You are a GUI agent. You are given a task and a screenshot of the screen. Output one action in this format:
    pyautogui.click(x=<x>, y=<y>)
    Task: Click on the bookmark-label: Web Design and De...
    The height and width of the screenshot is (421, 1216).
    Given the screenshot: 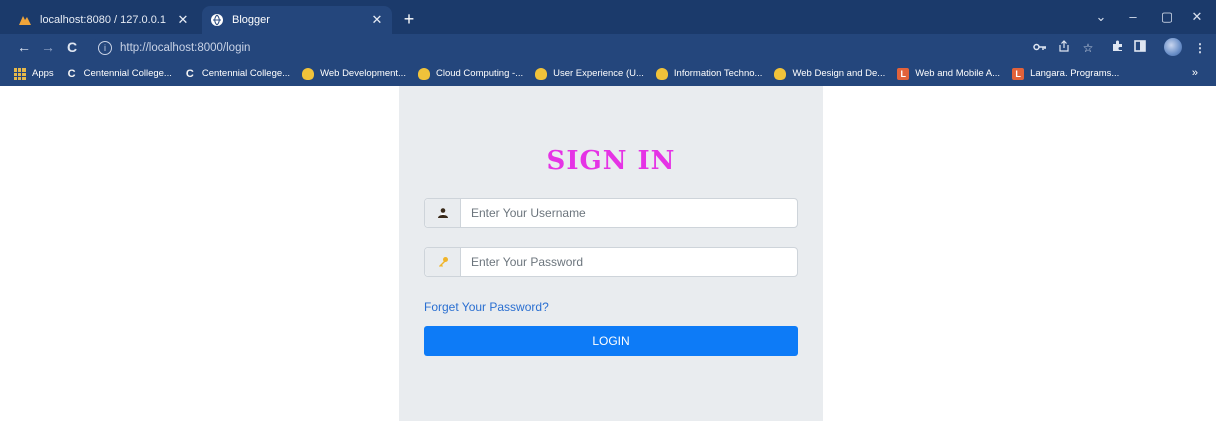 What is the action you would take?
    pyautogui.click(x=839, y=73)
    